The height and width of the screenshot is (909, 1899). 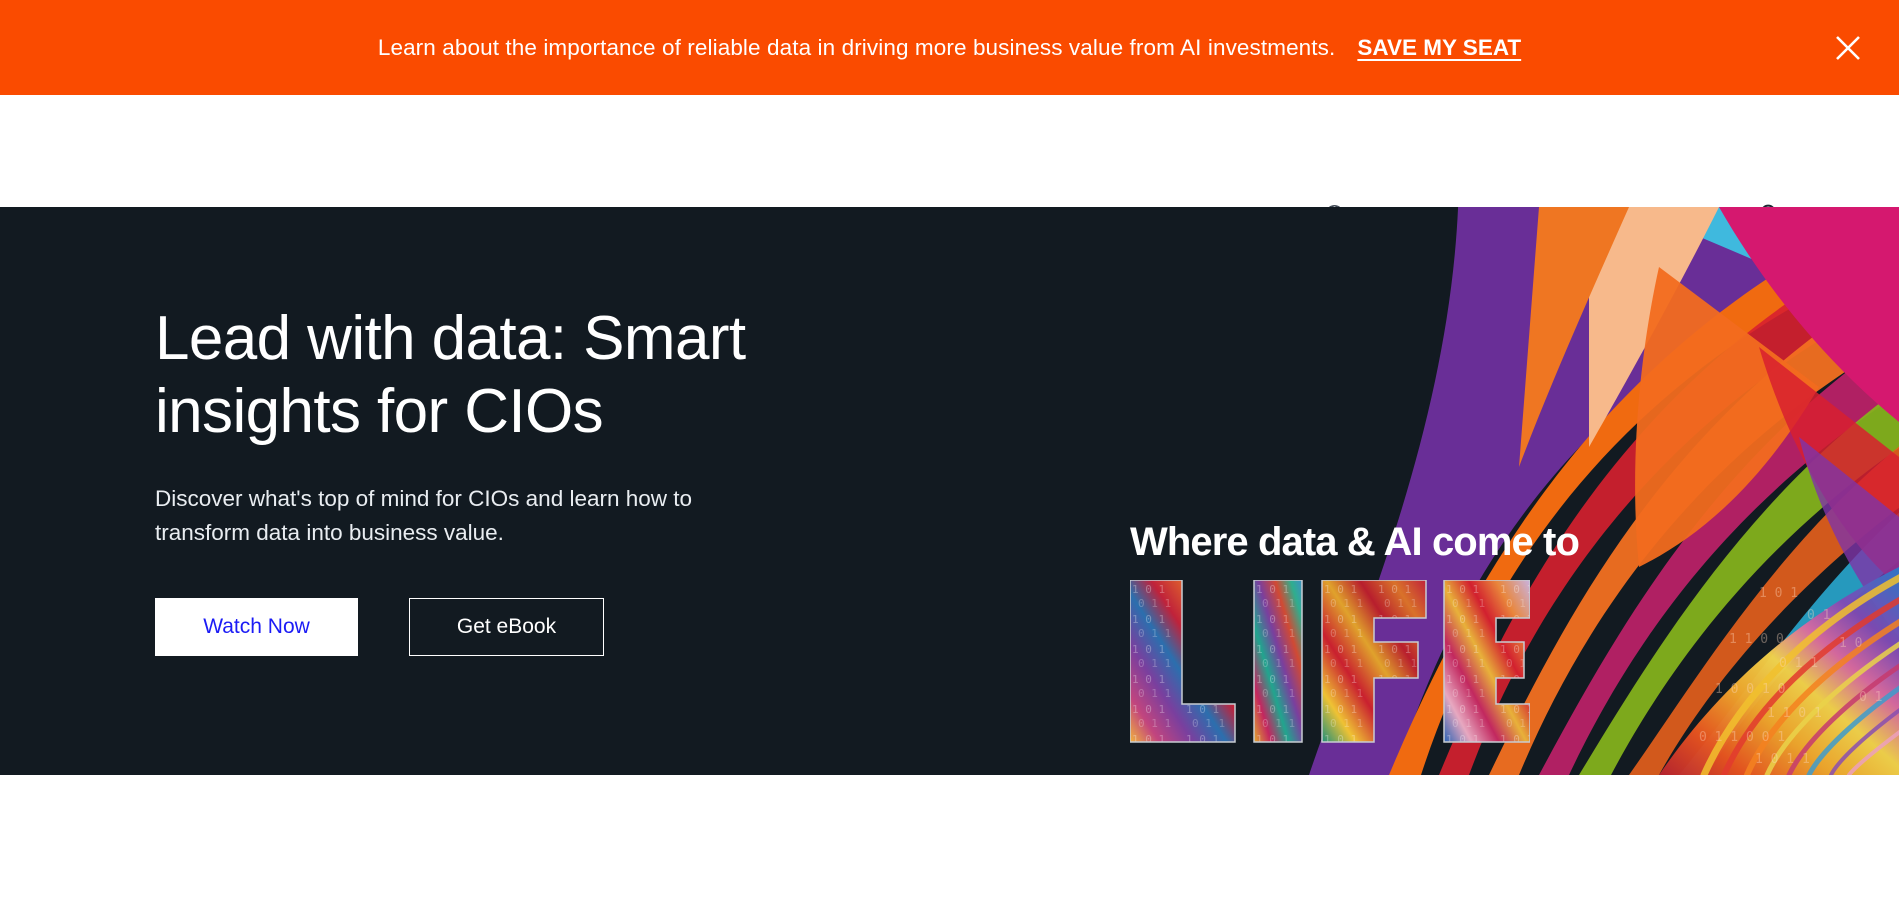 I want to click on svg-text: 1 0 1, so click(x=1778, y=593).